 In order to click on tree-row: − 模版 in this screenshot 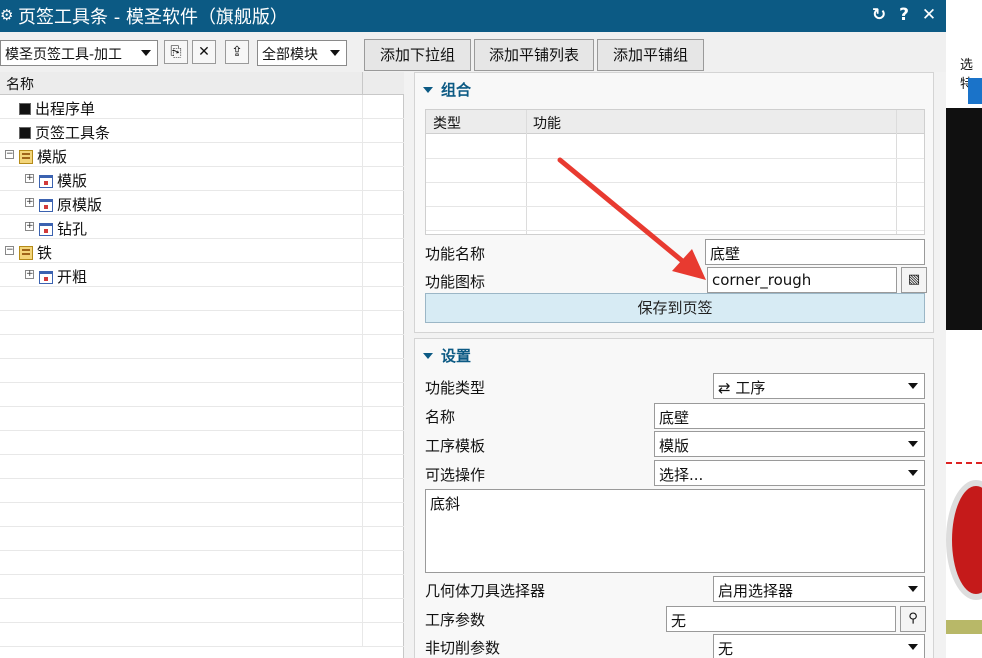, I will do `click(202, 155)`.